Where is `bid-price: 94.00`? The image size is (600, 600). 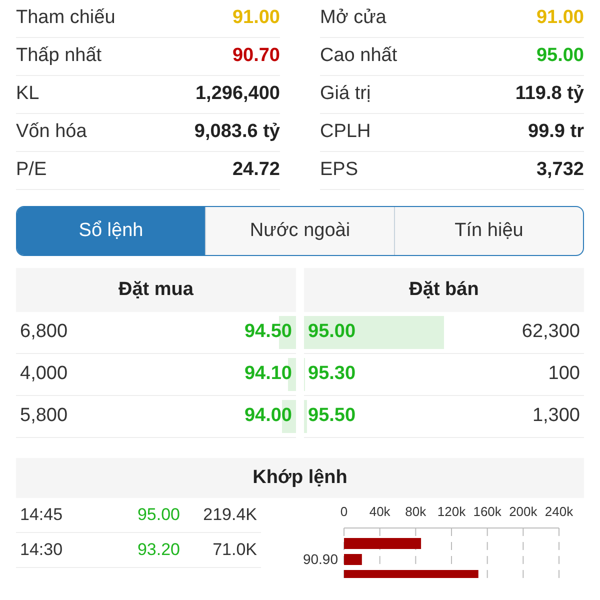
bid-price: 94.00 is located at coordinates (268, 416).